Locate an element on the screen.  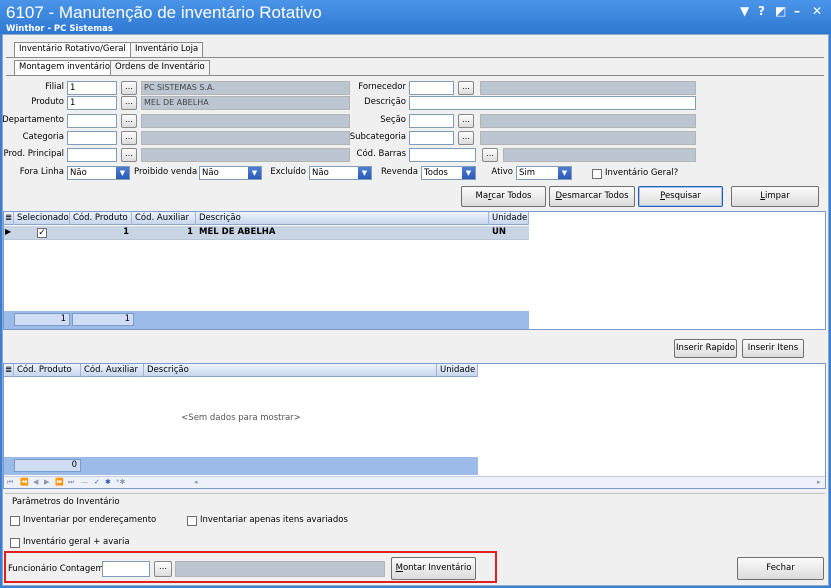
proibido-venda-select: Não ▼ is located at coordinates (230, 173).